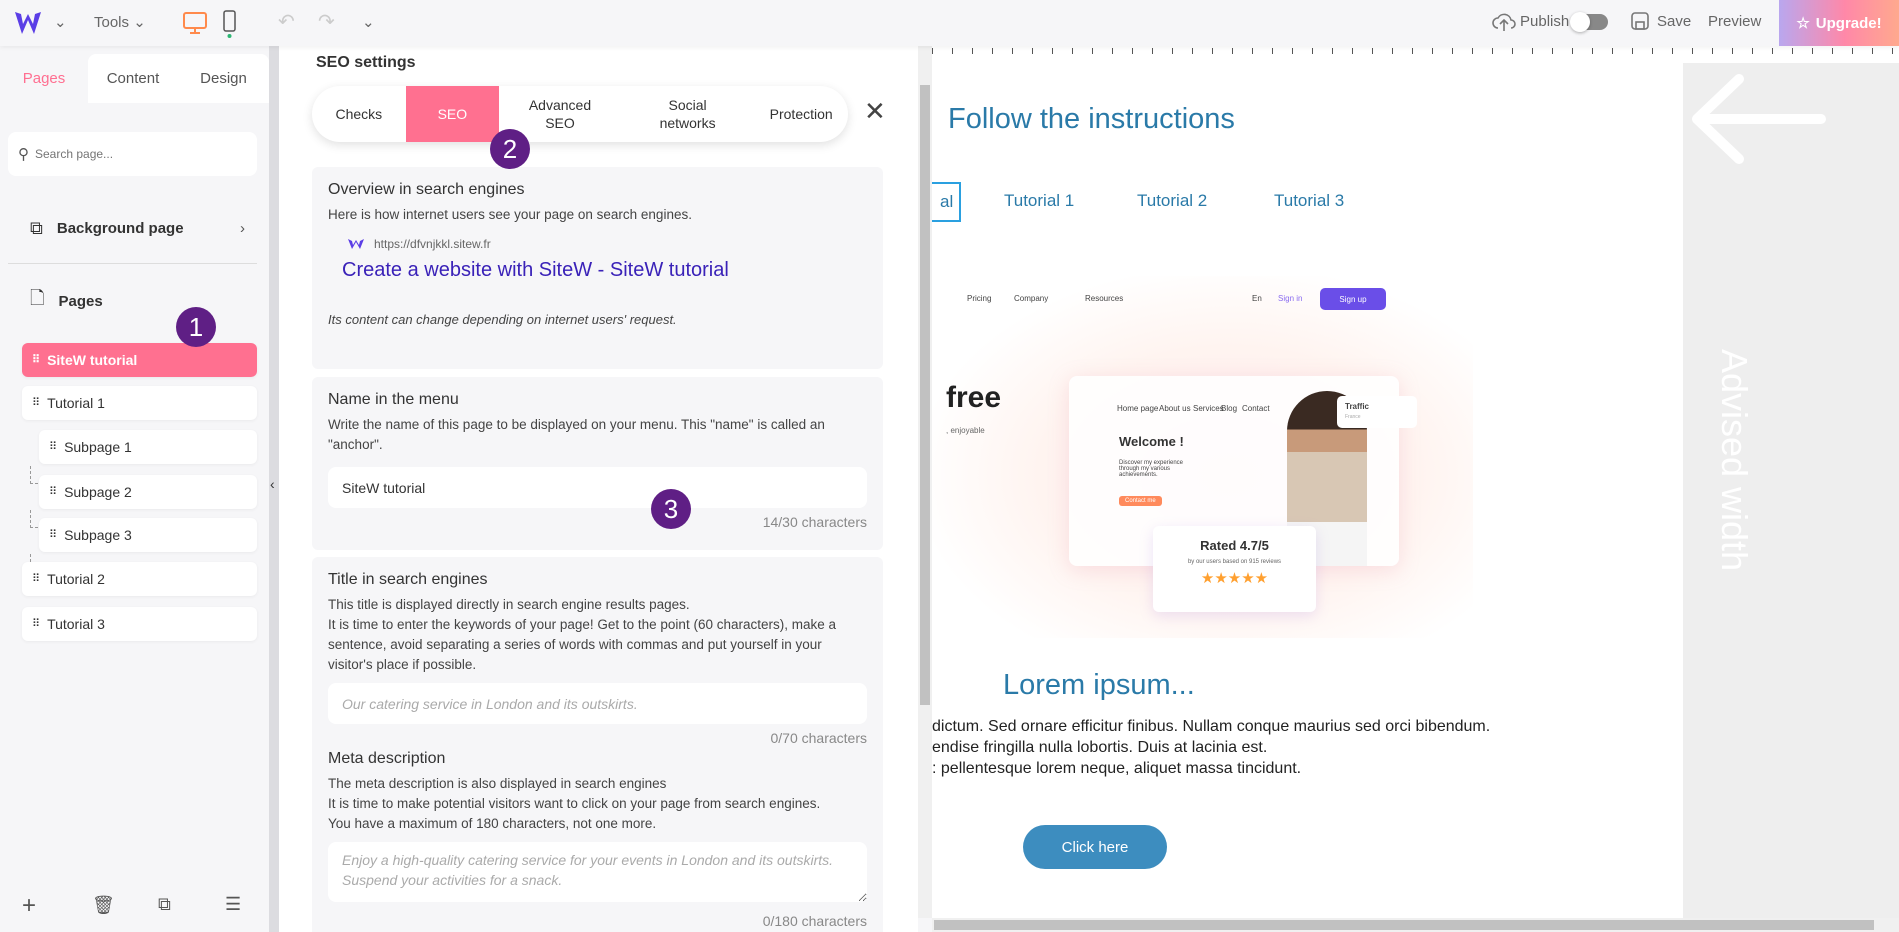  Describe the element at coordinates (164, 904) in the screenshot. I see `duplicate-icon: ⧉` at that location.